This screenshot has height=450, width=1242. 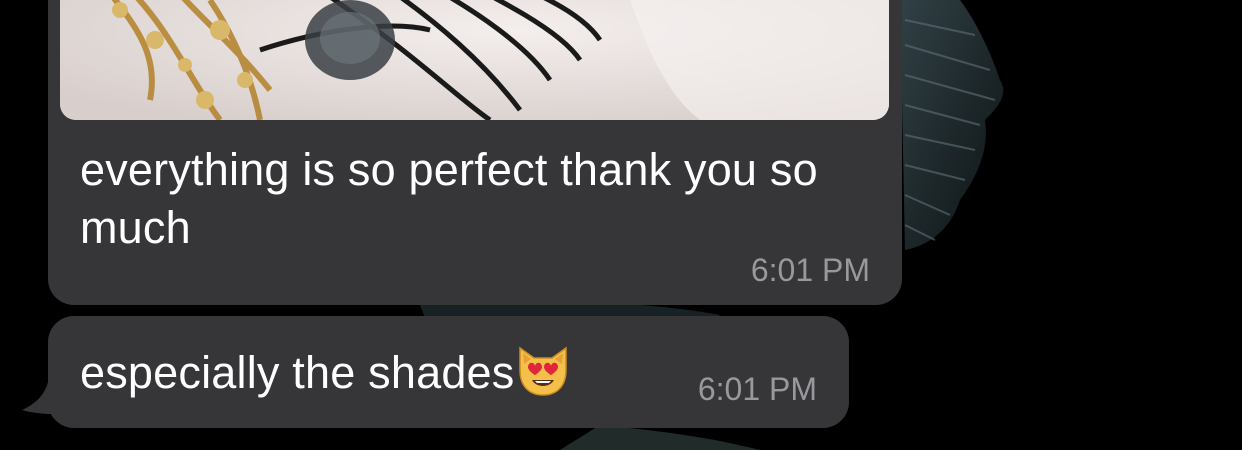 I want to click on cat-heart-eyes-emoji-icon, so click(x=543, y=371).